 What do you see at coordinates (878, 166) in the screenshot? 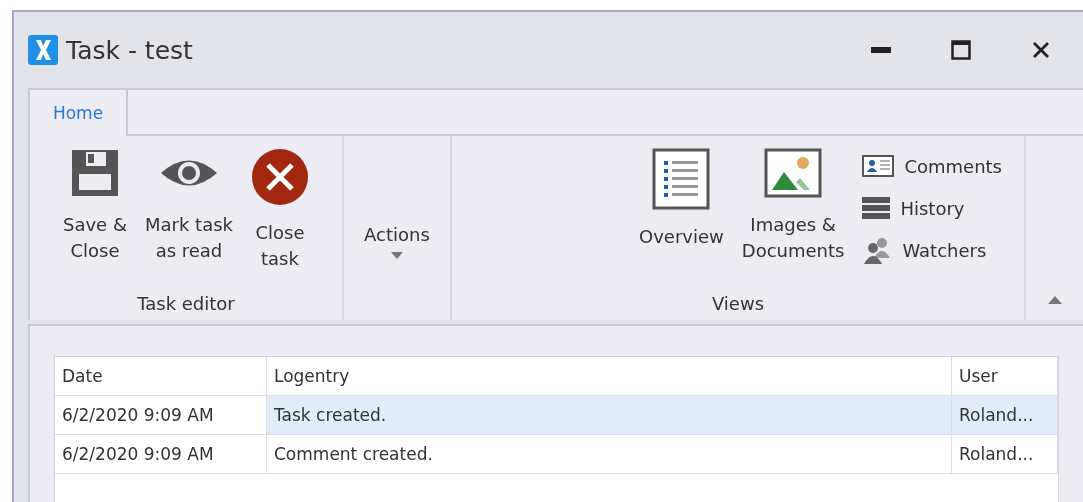
I see `contact-card-icon` at bounding box center [878, 166].